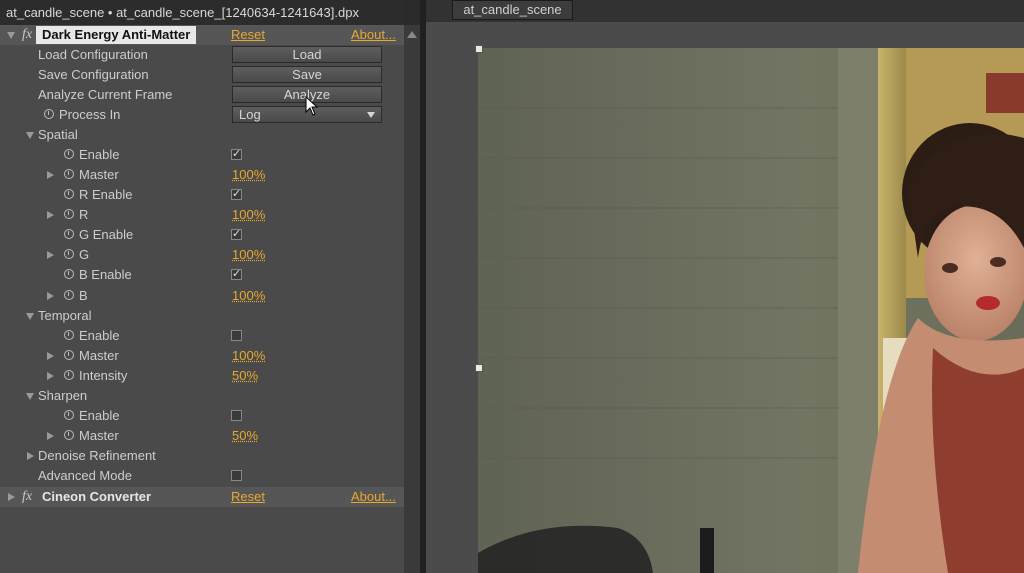 This screenshot has width=1024, height=573. What do you see at coordinates (83, 295) in the screenshot?
I see `b-label: B` at bounding box center [83, 295].